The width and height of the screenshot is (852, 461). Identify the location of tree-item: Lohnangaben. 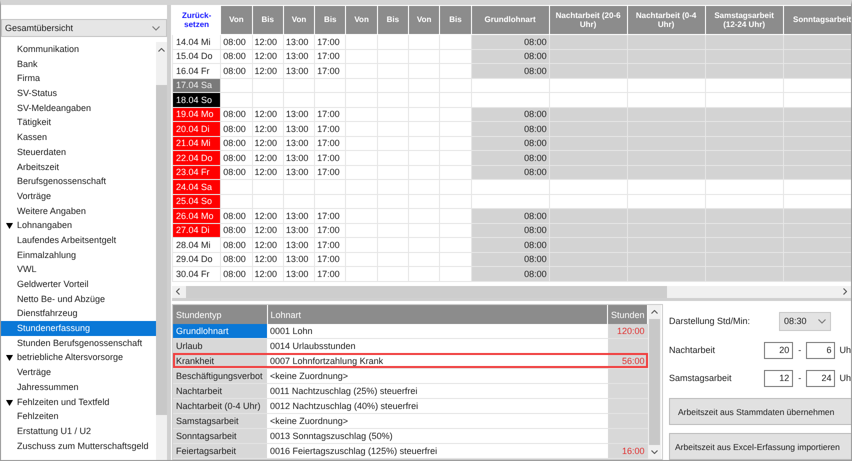
(78, 225).